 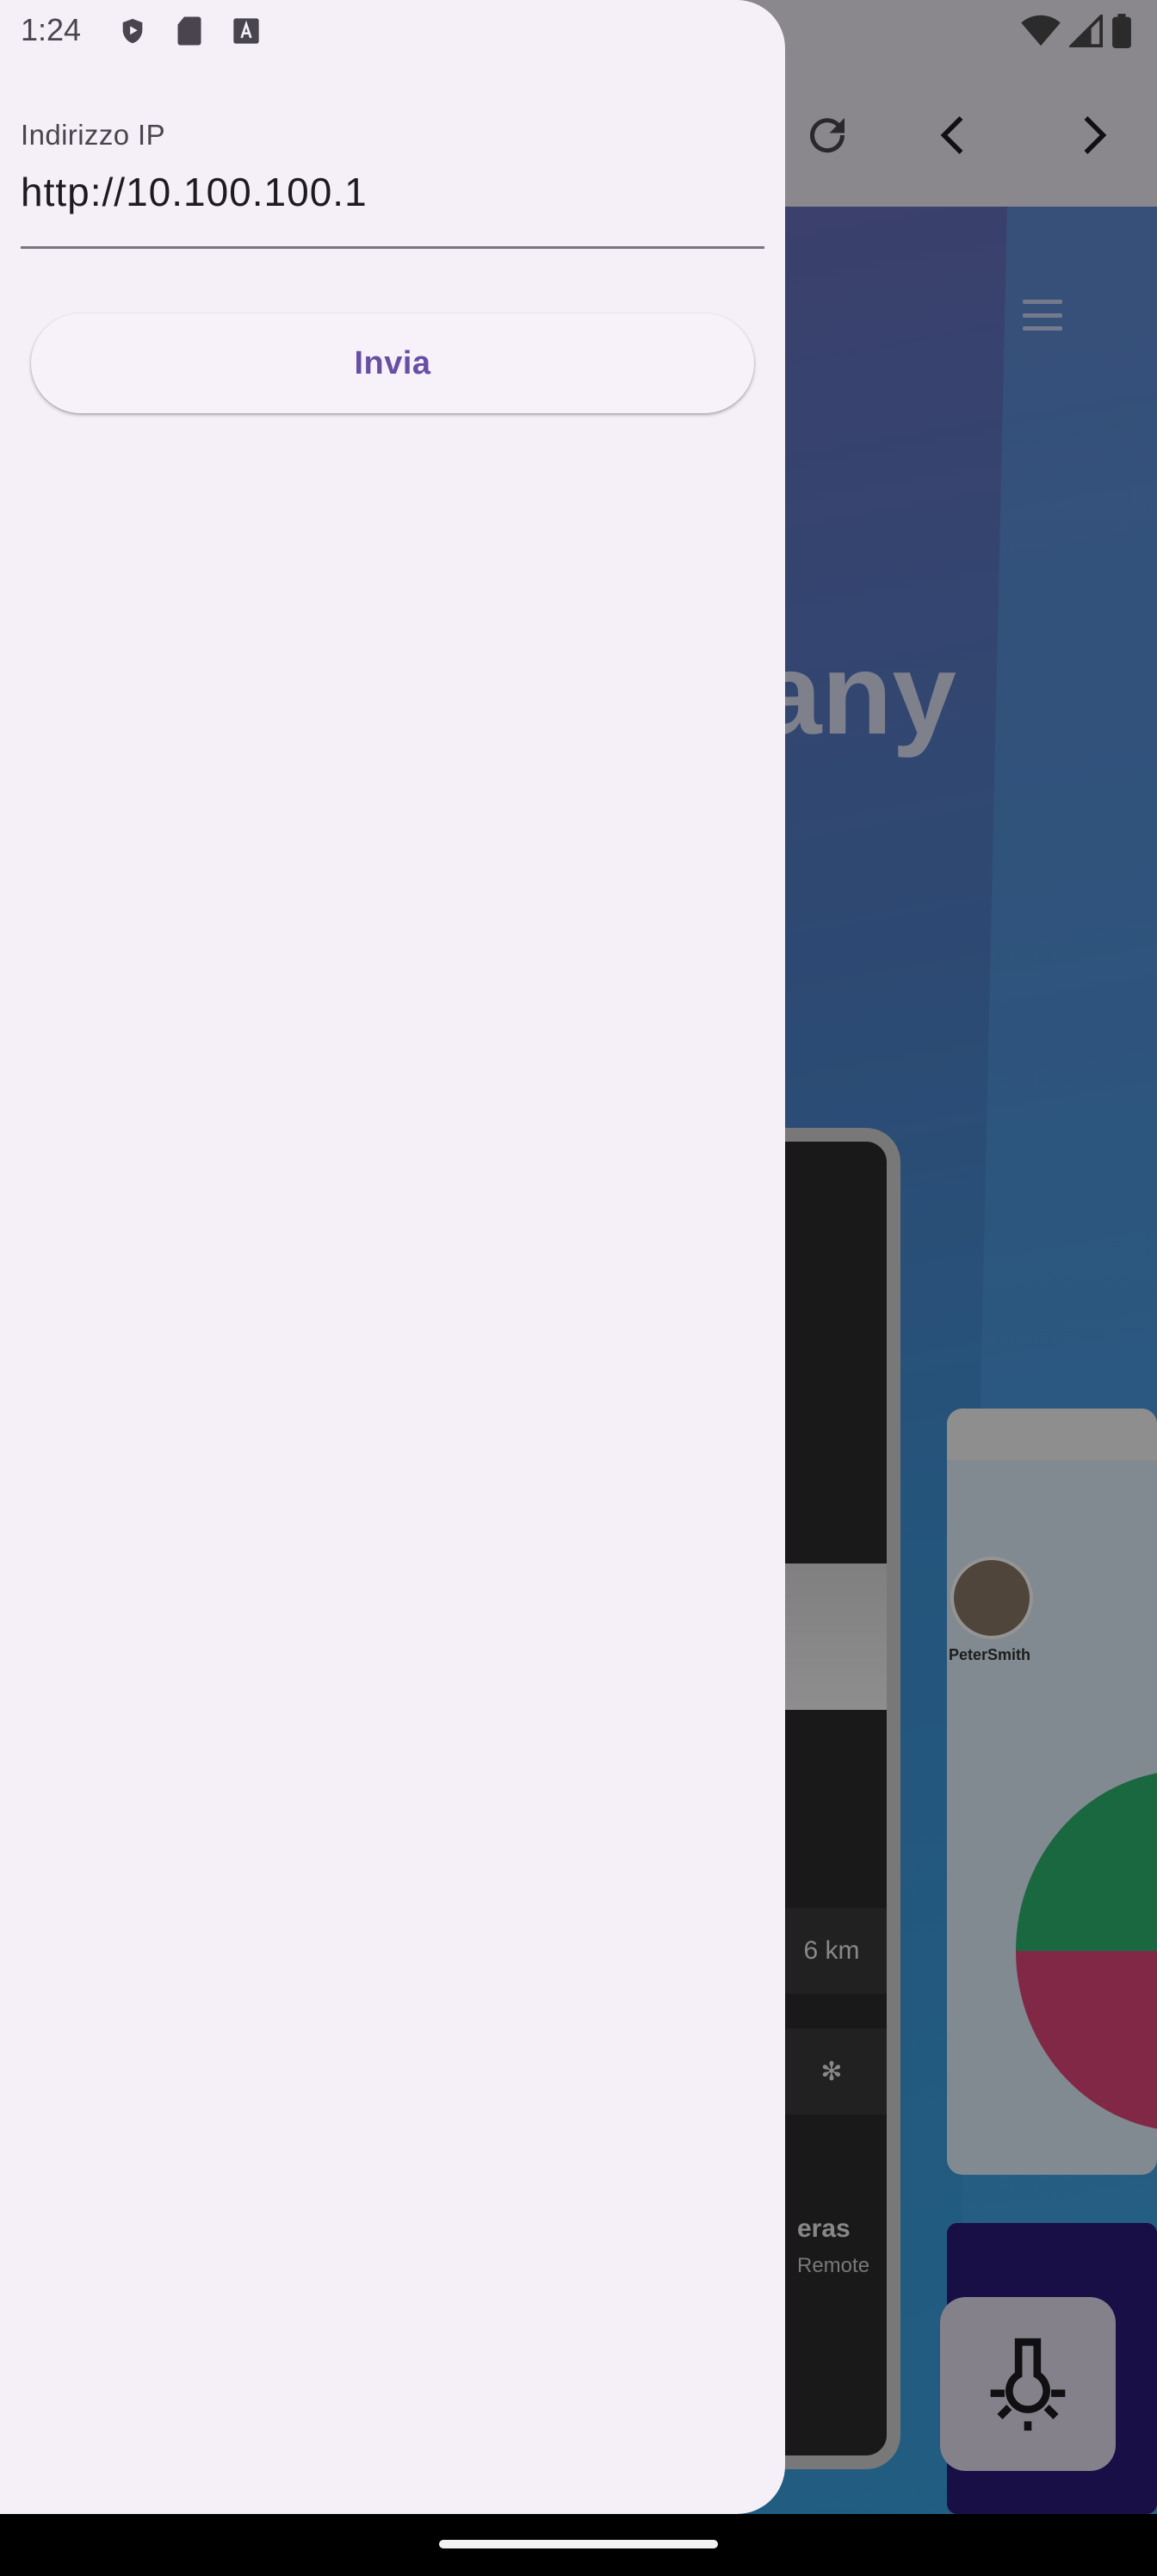 I want to click on ip-address-field: Indirizzo IP, so click(x=393, y=182).